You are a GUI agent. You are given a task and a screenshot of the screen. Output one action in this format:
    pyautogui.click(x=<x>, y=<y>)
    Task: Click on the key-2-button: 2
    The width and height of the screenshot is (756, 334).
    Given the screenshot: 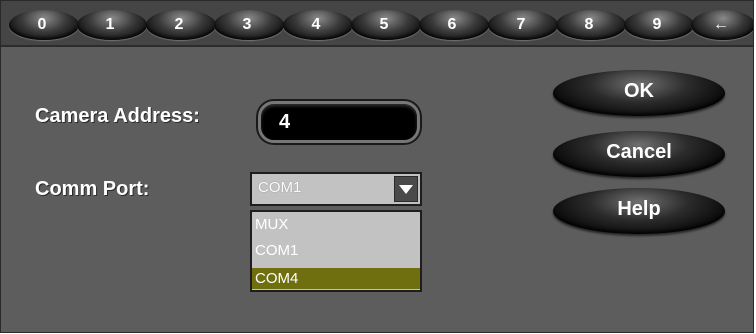 What is the action you would take?
    pyautogui.click(x=181, y=25)
    